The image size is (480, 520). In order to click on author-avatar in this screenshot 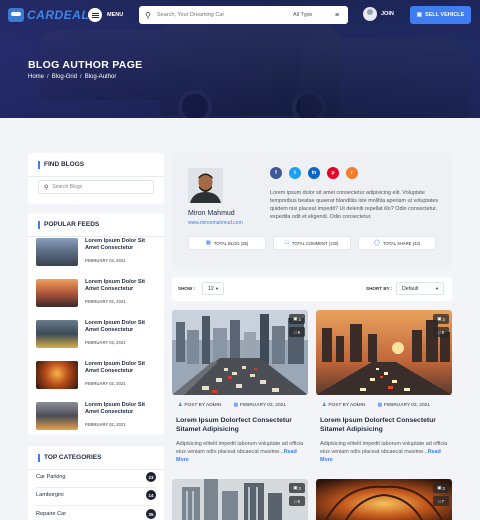, I will do `click(205, 185)`.